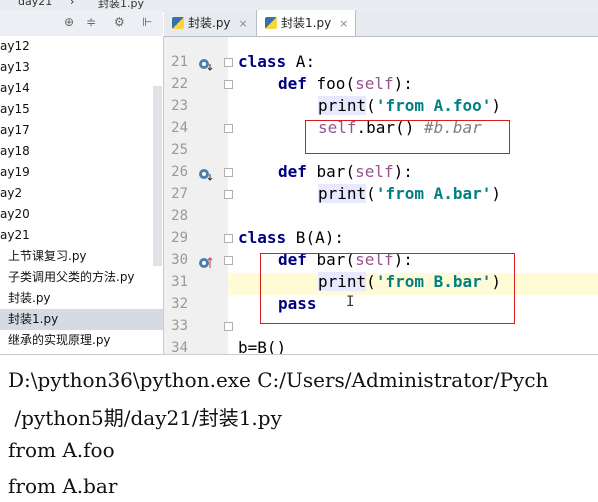 This screenshot has height=502, width=598. I want to click on highlight-box-self-bar, so click(407, 137).